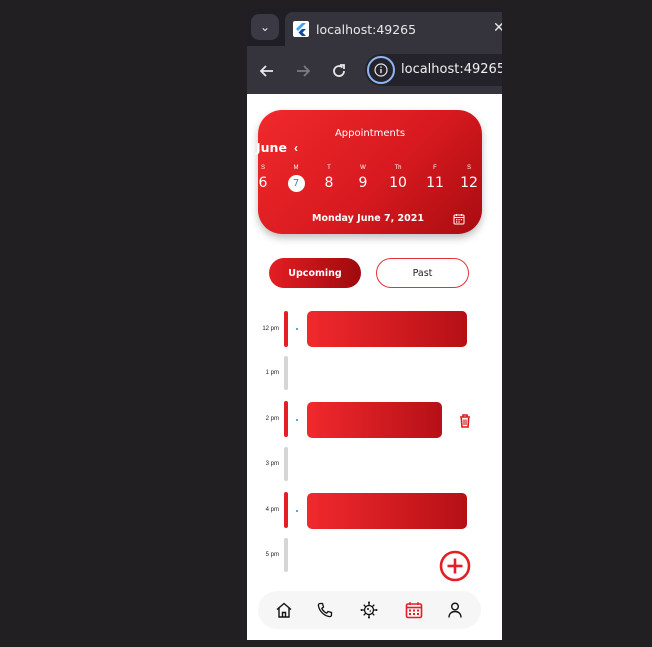  What do you see at coordinates (363, 183) in the screenshot?
I see `day-number: 9` at bounding box center [363, 183].